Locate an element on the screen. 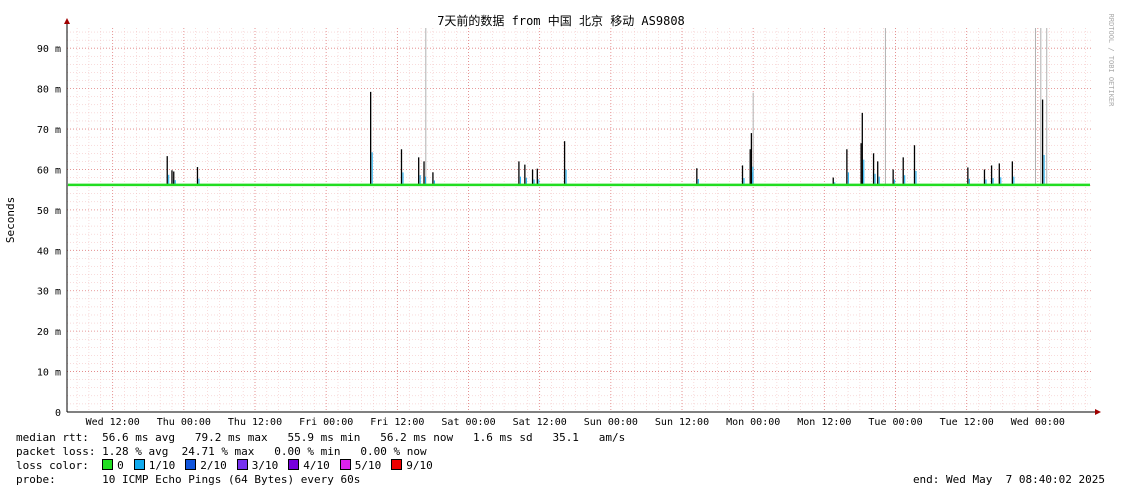  loss-color-items: 0 1/10 2/10 3/10 4/10 5/10 9/10 is located at coordinates (272, 465).